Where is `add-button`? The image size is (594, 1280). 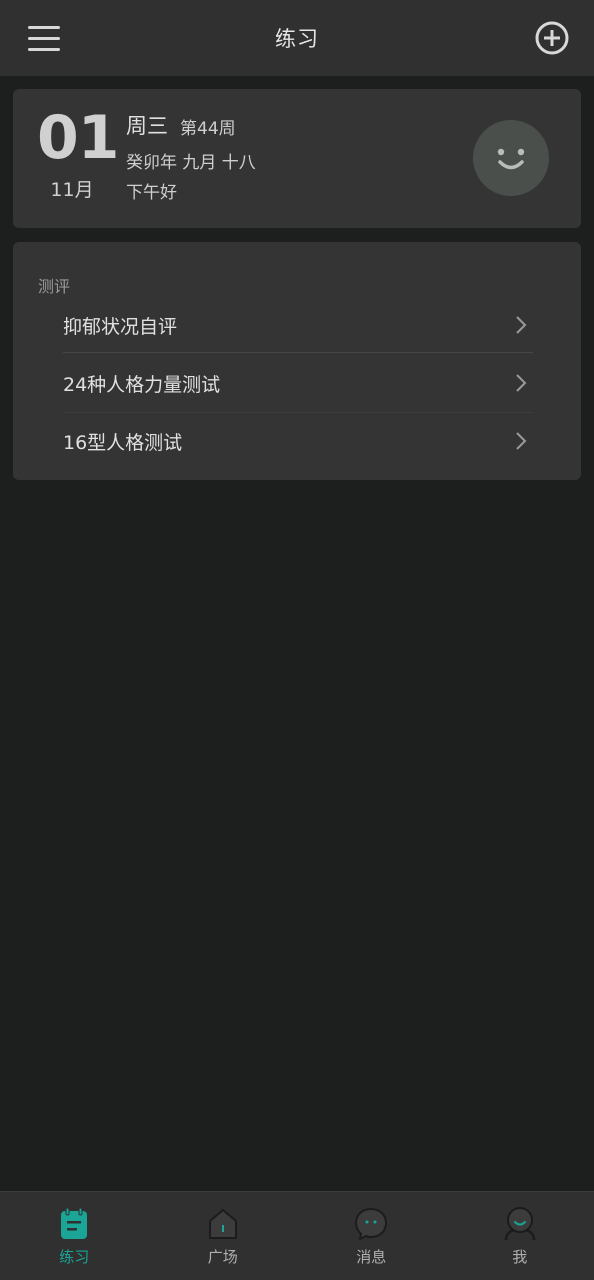
add-button is located at coordinates (552, 38).